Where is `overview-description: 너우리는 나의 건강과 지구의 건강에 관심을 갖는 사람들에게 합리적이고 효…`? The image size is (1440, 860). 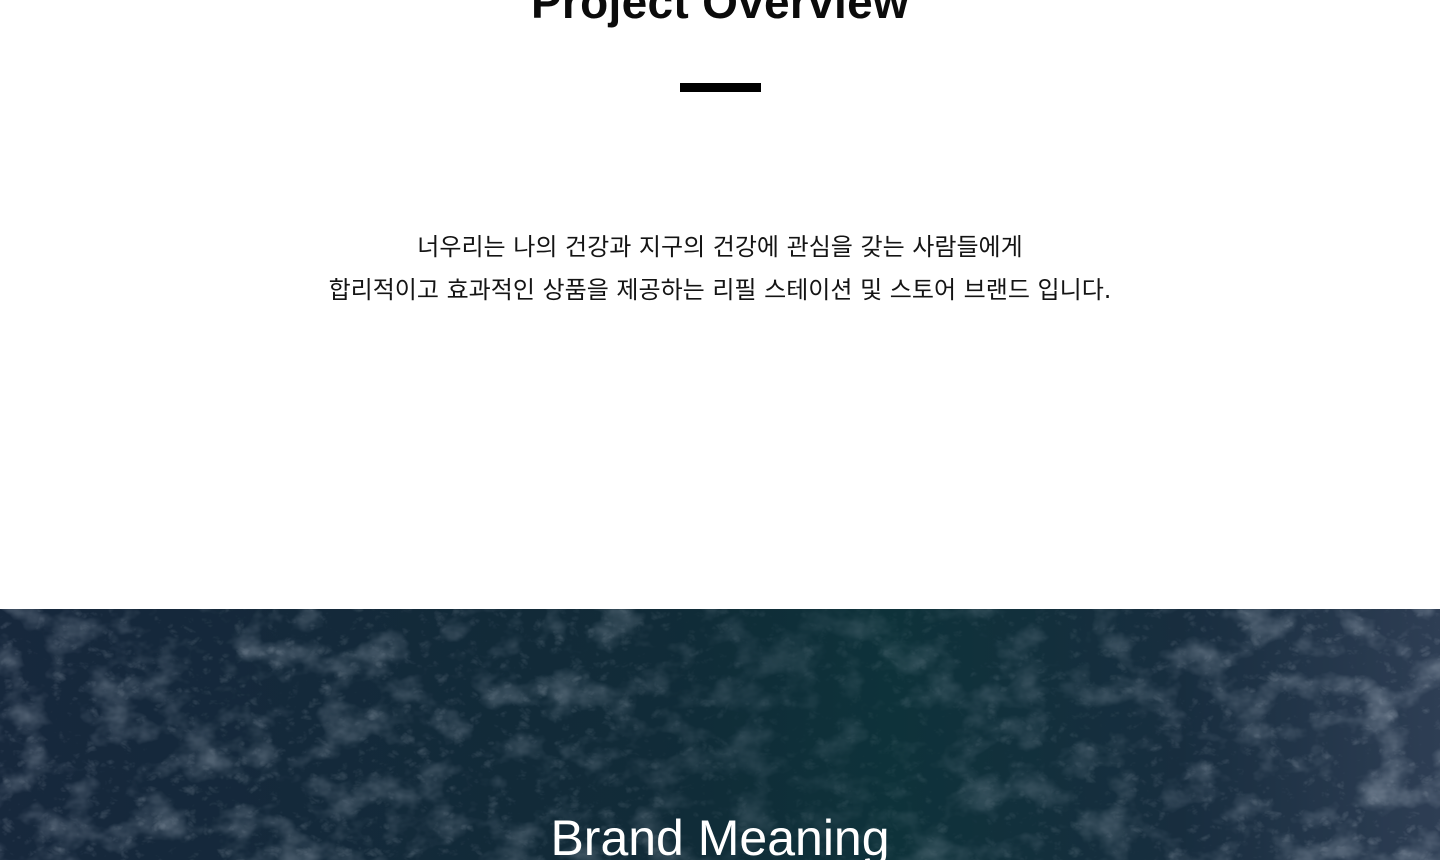 overview-description: 너우리는 나의 건강과 지구의 건강에 관심을 갖는 사람들에게 합리적이고 효… is located at coordinates (720, 269).